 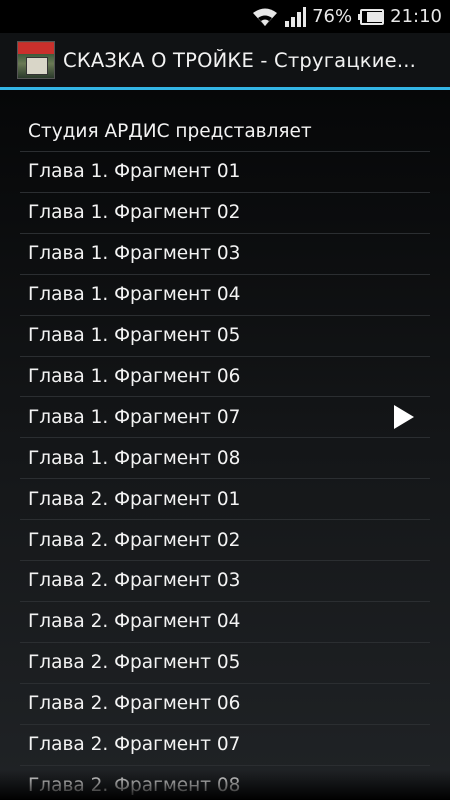 I want to click on list-item-label: Глава 1. Фрагмент 06, so click(x=134, y=376).